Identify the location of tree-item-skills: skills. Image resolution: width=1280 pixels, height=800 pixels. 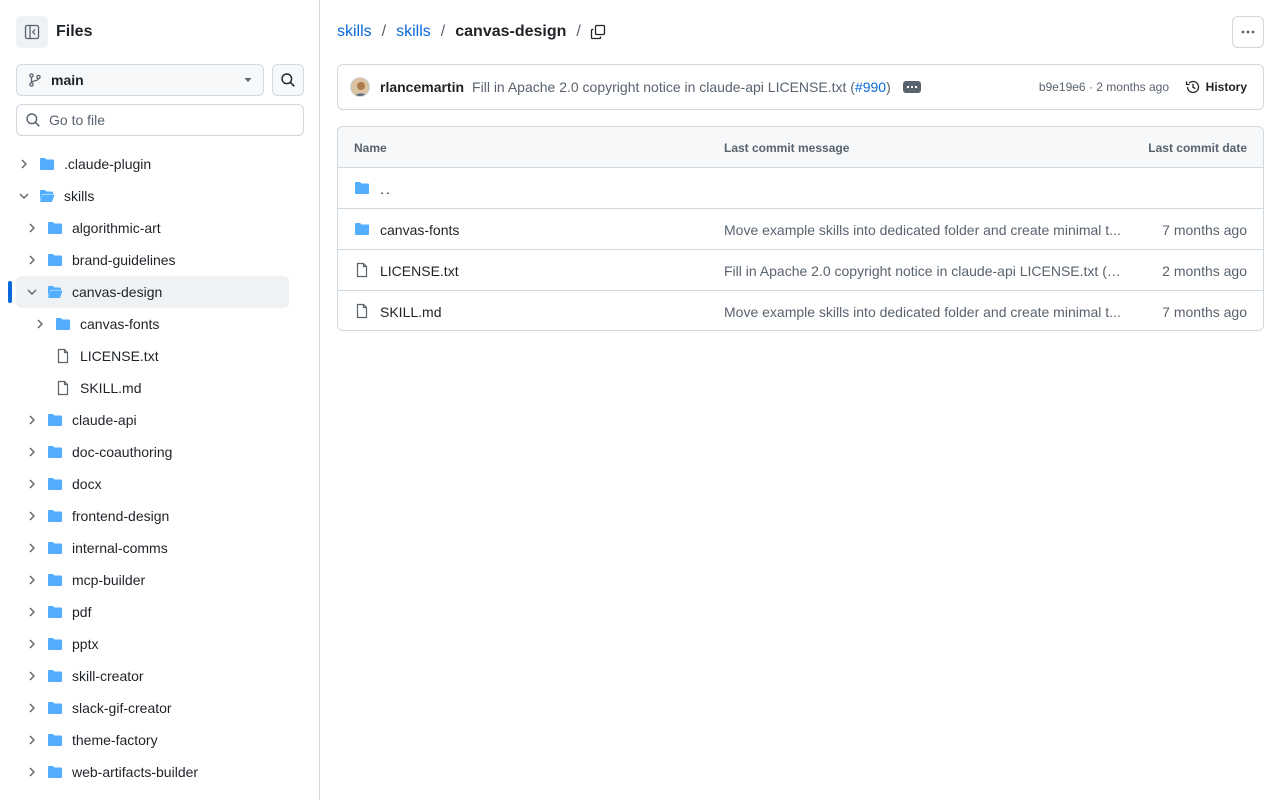
(160, 196).